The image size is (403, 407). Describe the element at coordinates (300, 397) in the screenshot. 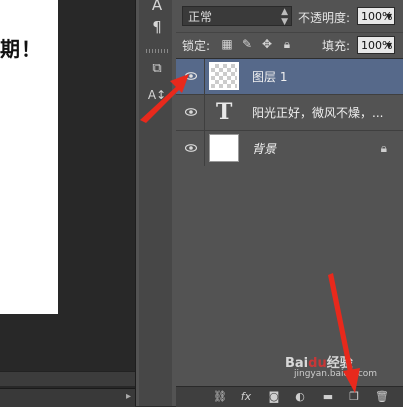

I see `adjustment-icon: ◐` at that location.